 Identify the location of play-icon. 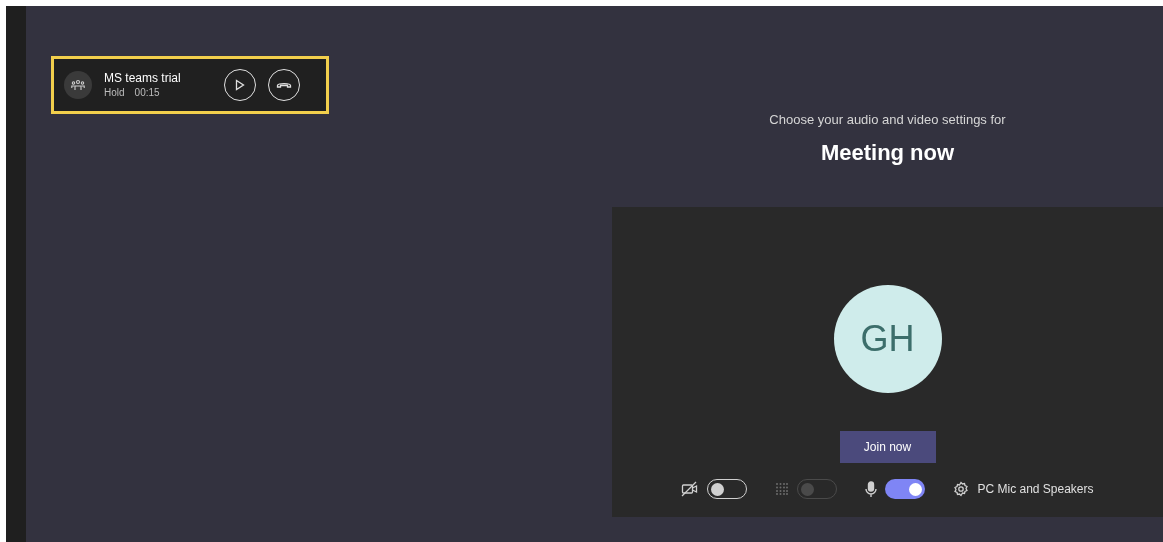
(240, 85).